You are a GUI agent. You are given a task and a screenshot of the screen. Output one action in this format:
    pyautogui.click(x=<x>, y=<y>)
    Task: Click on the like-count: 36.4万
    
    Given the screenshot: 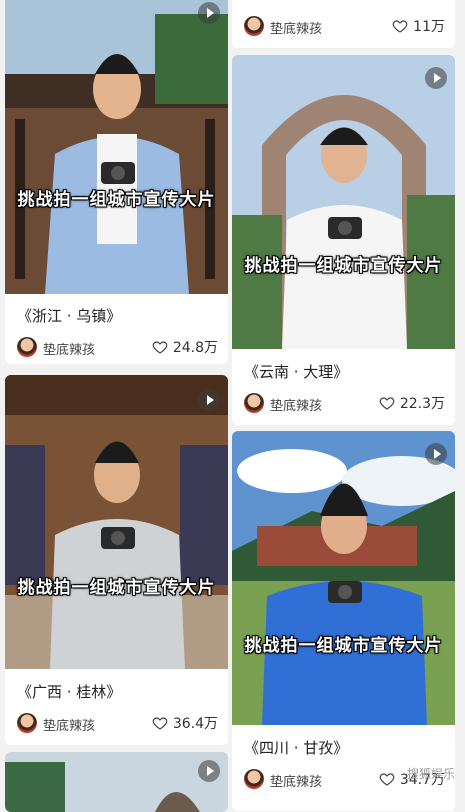 What is the action you would take?
    pyautogui.click(x=185, y=723)
    